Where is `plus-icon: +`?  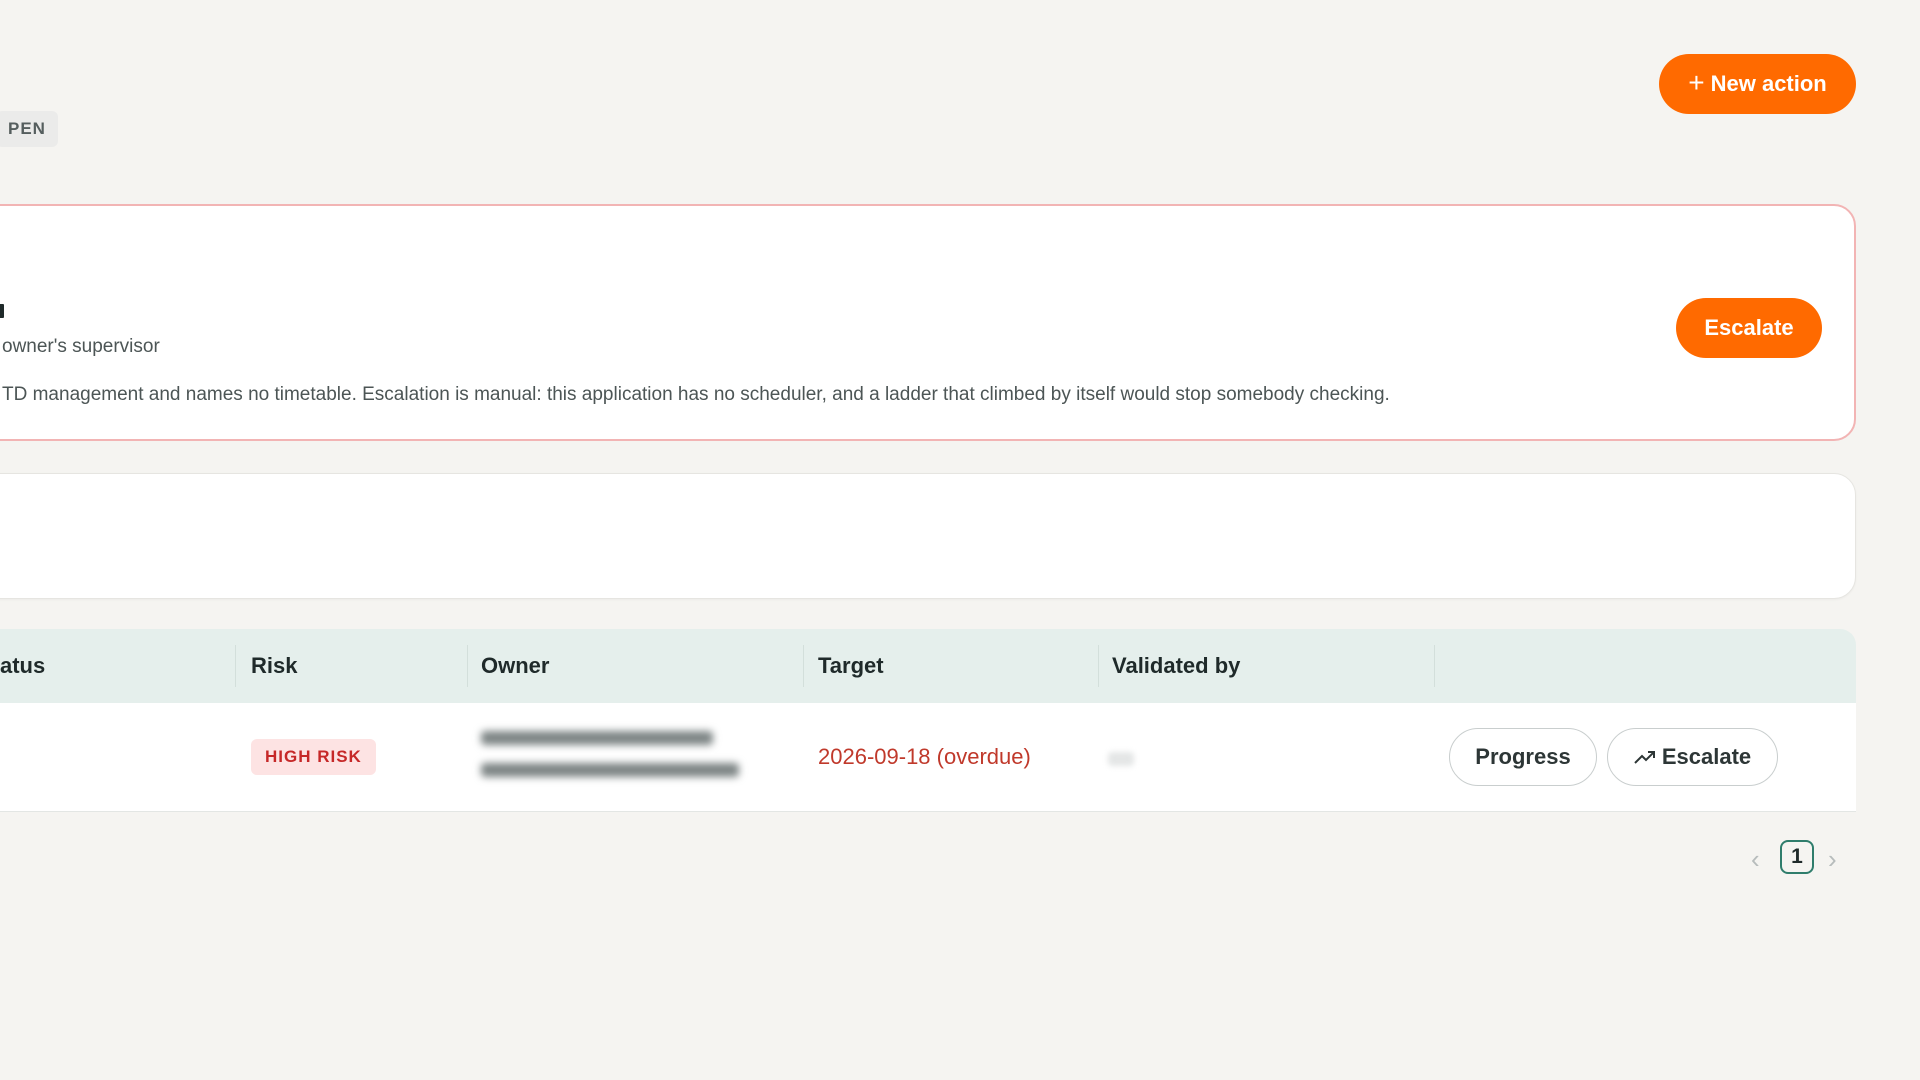 plus-icon: + is located at coordinates (1696, 82).